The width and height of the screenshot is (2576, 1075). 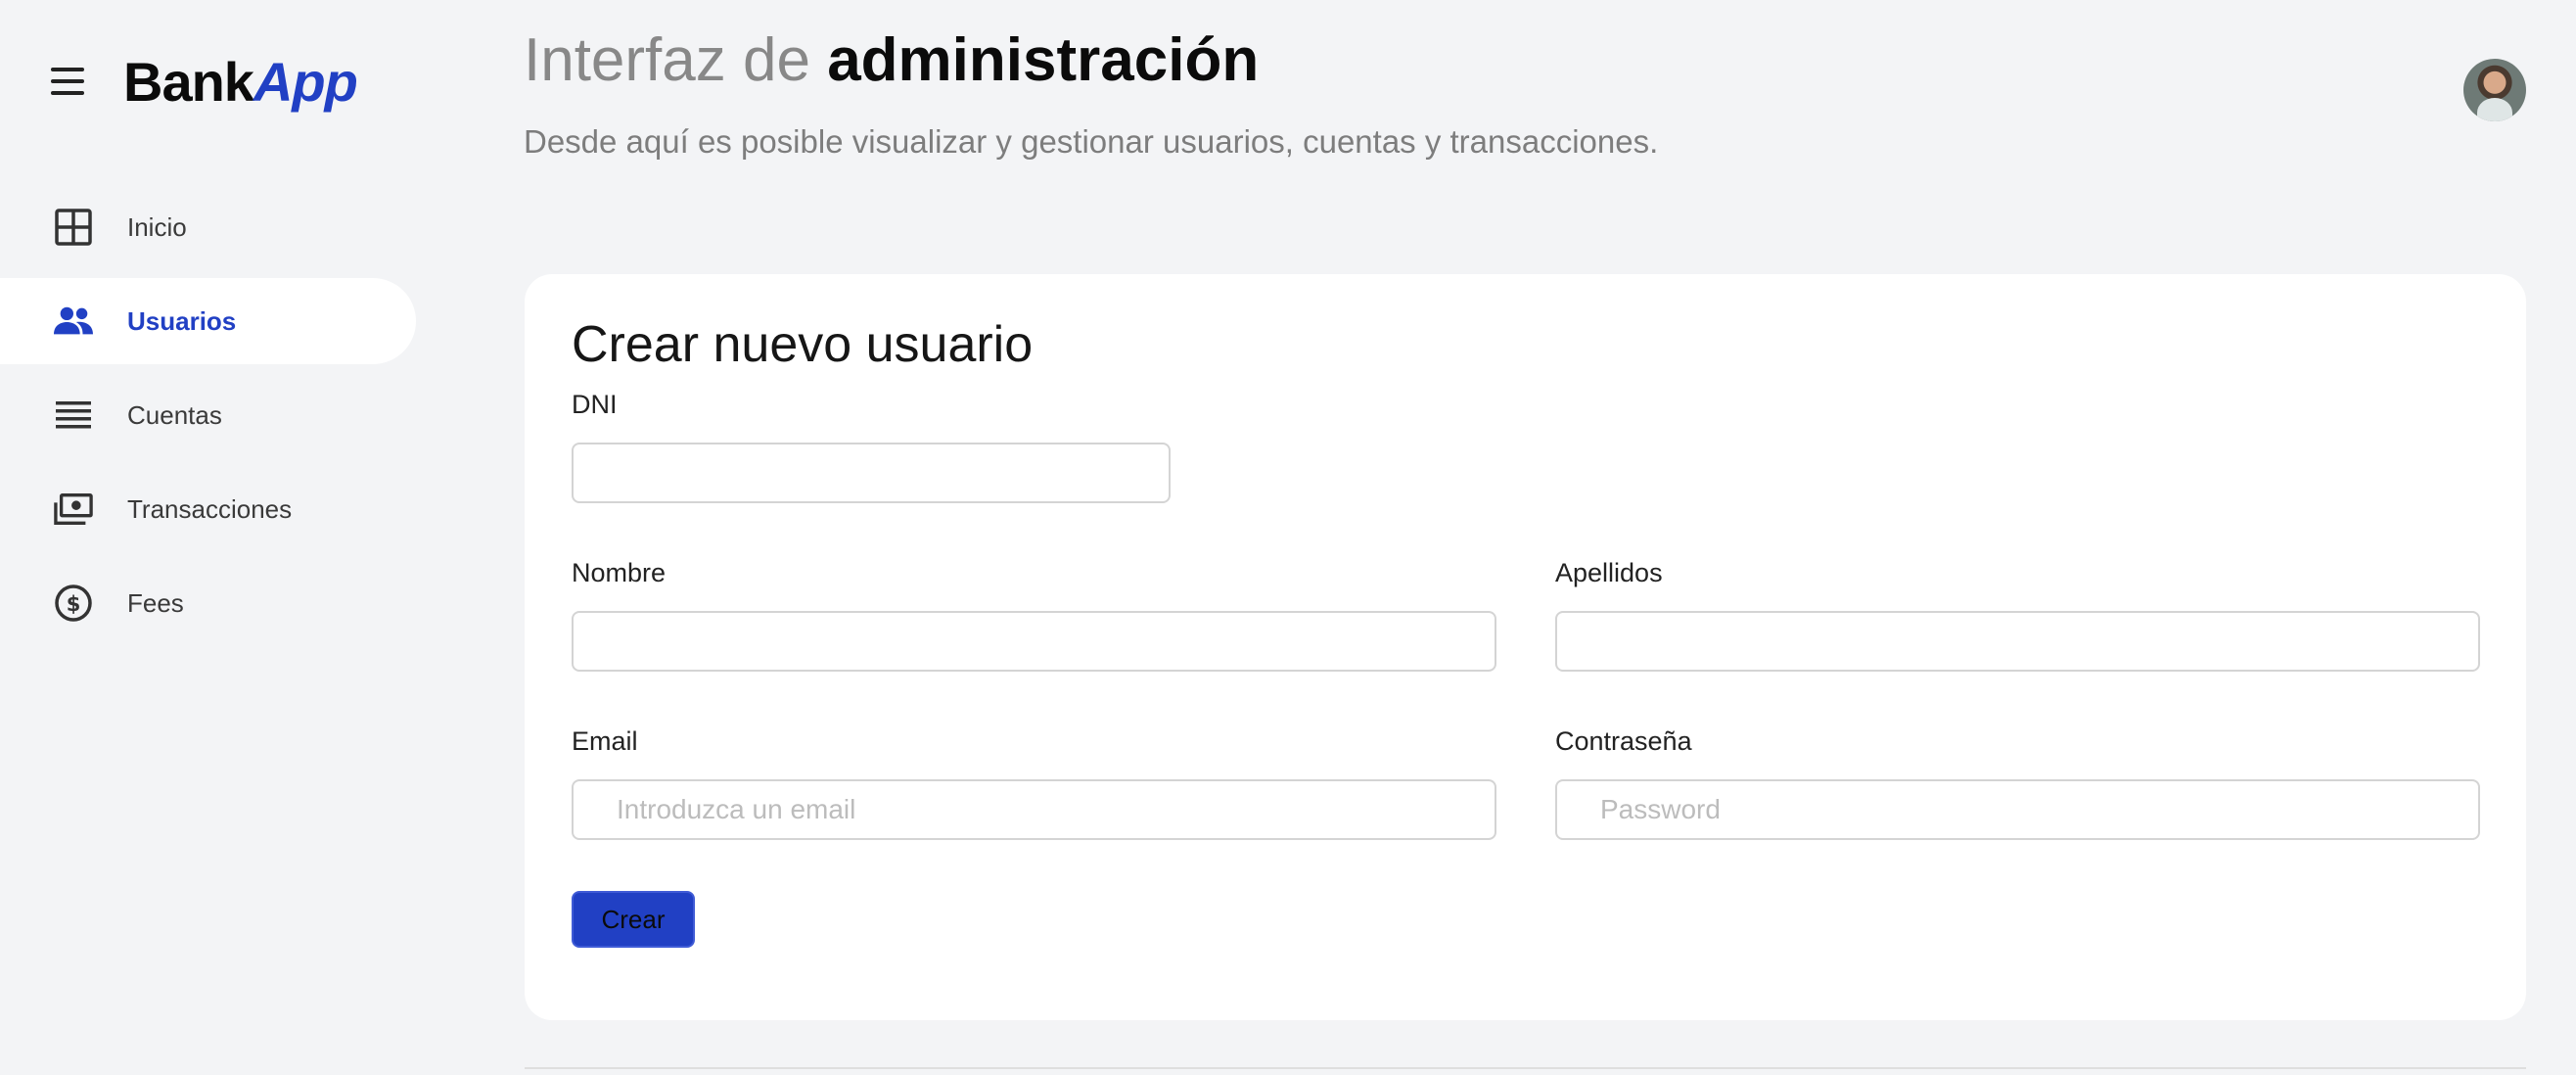 What do you see at coordinates (67, 82) in the screenshot?
I see `hamburger-menu-icon` at bounding box center [67, 82].